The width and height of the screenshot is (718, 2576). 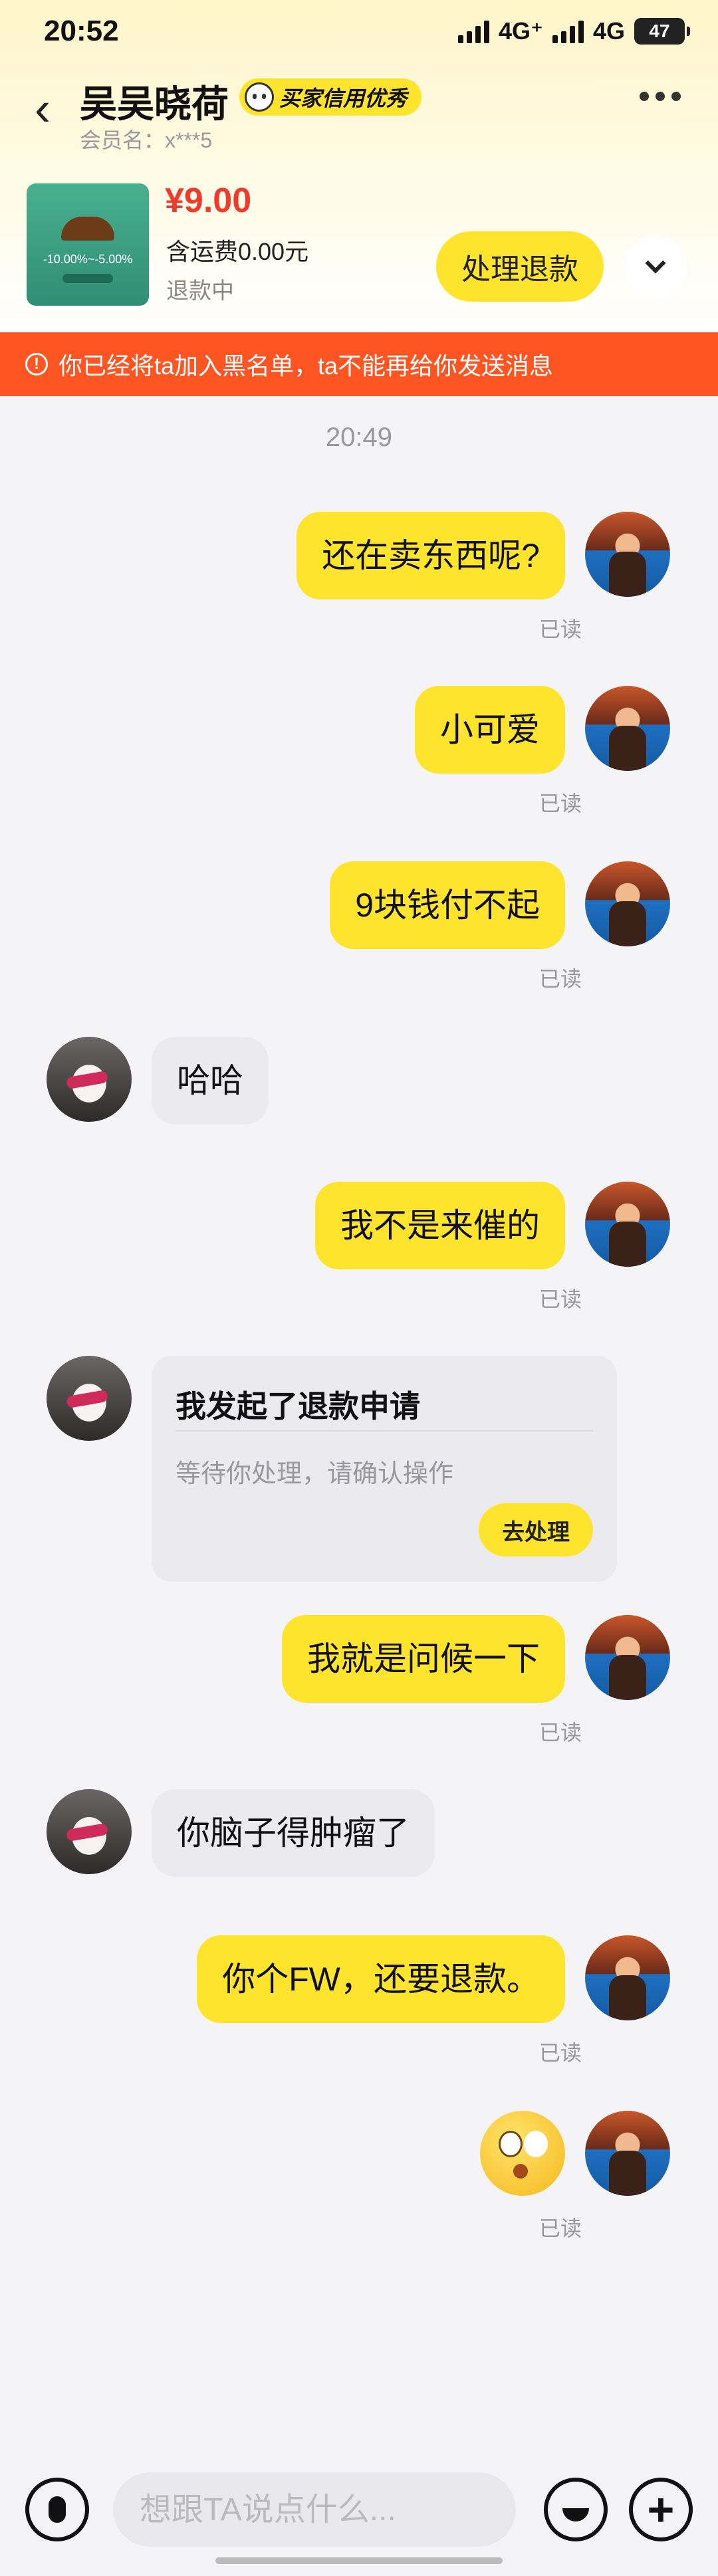 What do you see at coordinates (81, 31) in the screenshot?
I see `status-time: 20:52` at bounding box center [81, 31].